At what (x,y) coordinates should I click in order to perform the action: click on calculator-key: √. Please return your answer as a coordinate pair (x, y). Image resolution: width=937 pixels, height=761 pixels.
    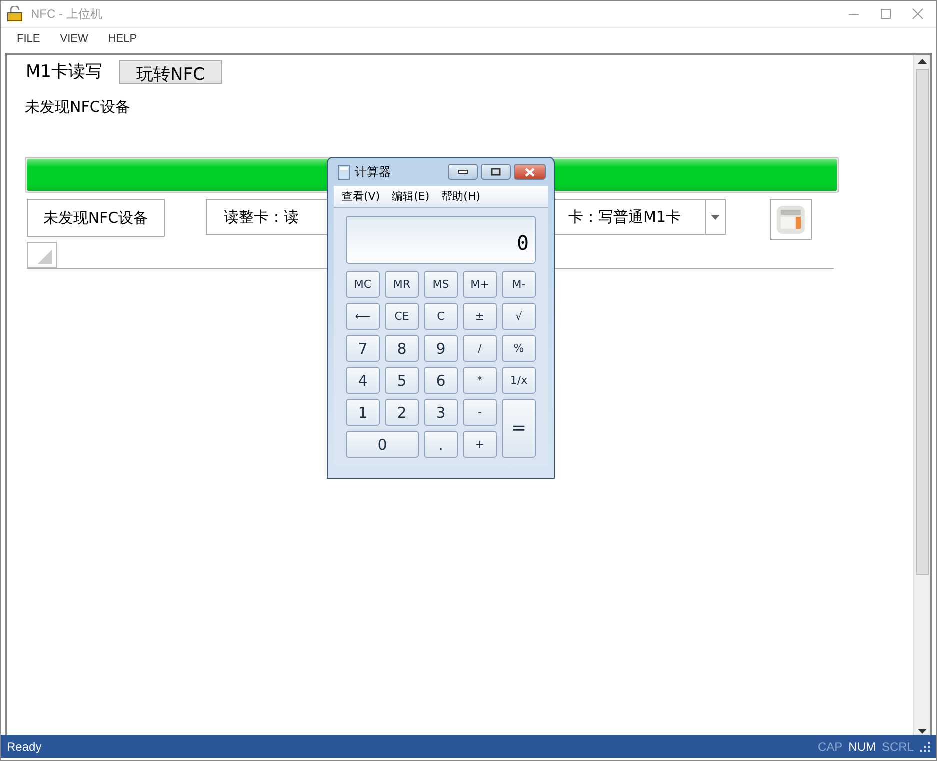
    Looking at the image, I should click on (519, 316).